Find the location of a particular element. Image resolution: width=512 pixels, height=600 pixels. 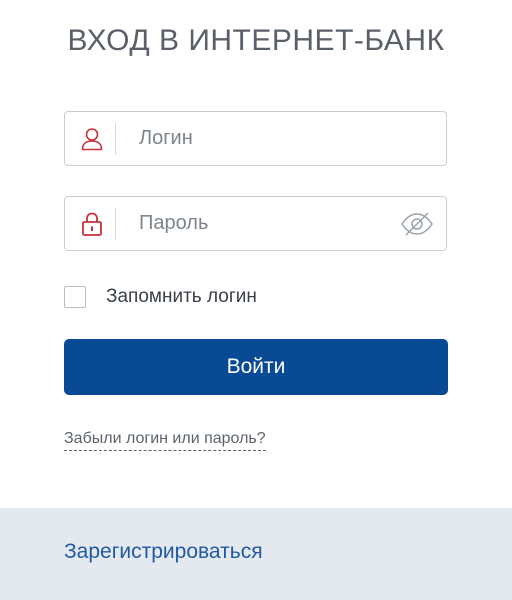

login-input is located at coordinates (264, 138).